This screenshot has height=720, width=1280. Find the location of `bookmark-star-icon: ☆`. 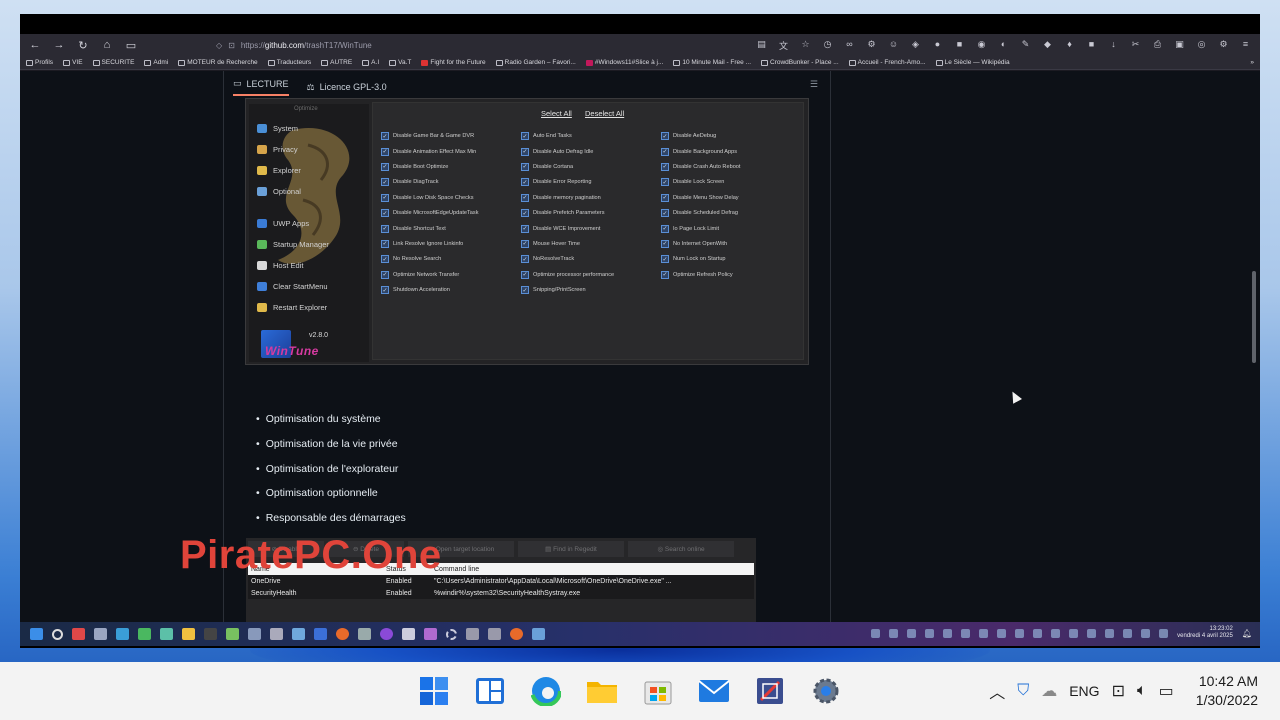

bookmark-star-icon: ☆ is located at coordinates (805, 45).